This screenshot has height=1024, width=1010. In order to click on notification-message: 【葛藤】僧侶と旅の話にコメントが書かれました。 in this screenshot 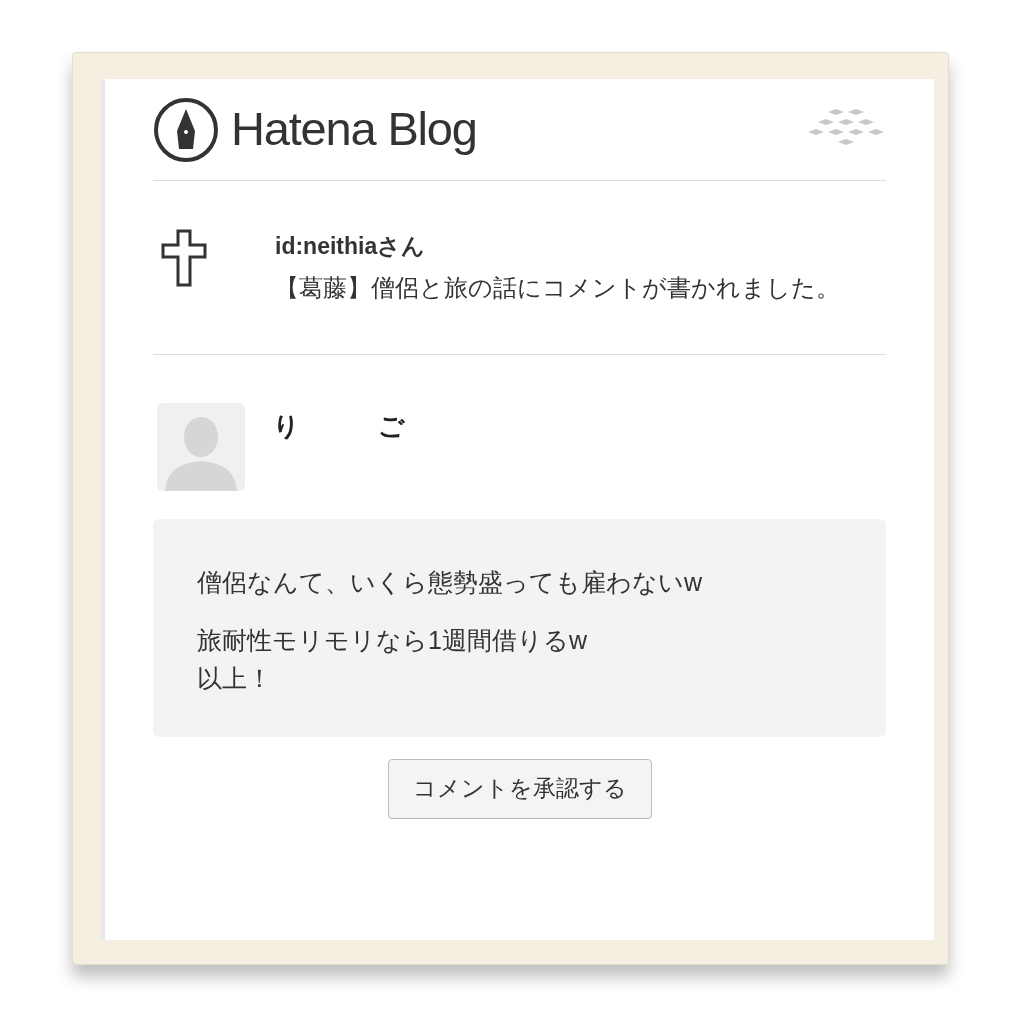, I will do `click(557, 287)`.